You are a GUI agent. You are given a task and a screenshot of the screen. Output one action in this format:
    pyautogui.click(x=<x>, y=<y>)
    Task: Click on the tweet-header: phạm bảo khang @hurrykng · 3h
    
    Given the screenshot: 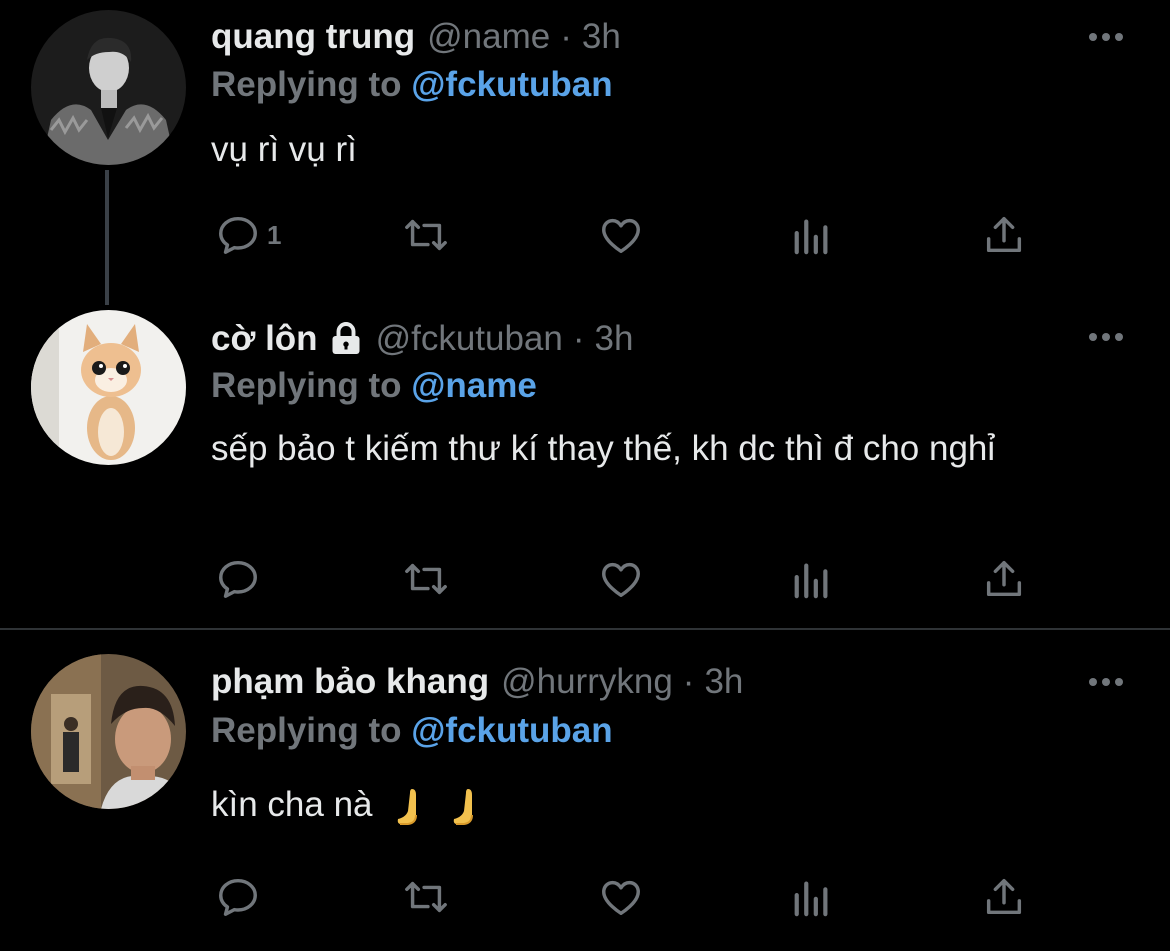 What is the action you would take?
    pyautogui.click(x=477, y=682)
    